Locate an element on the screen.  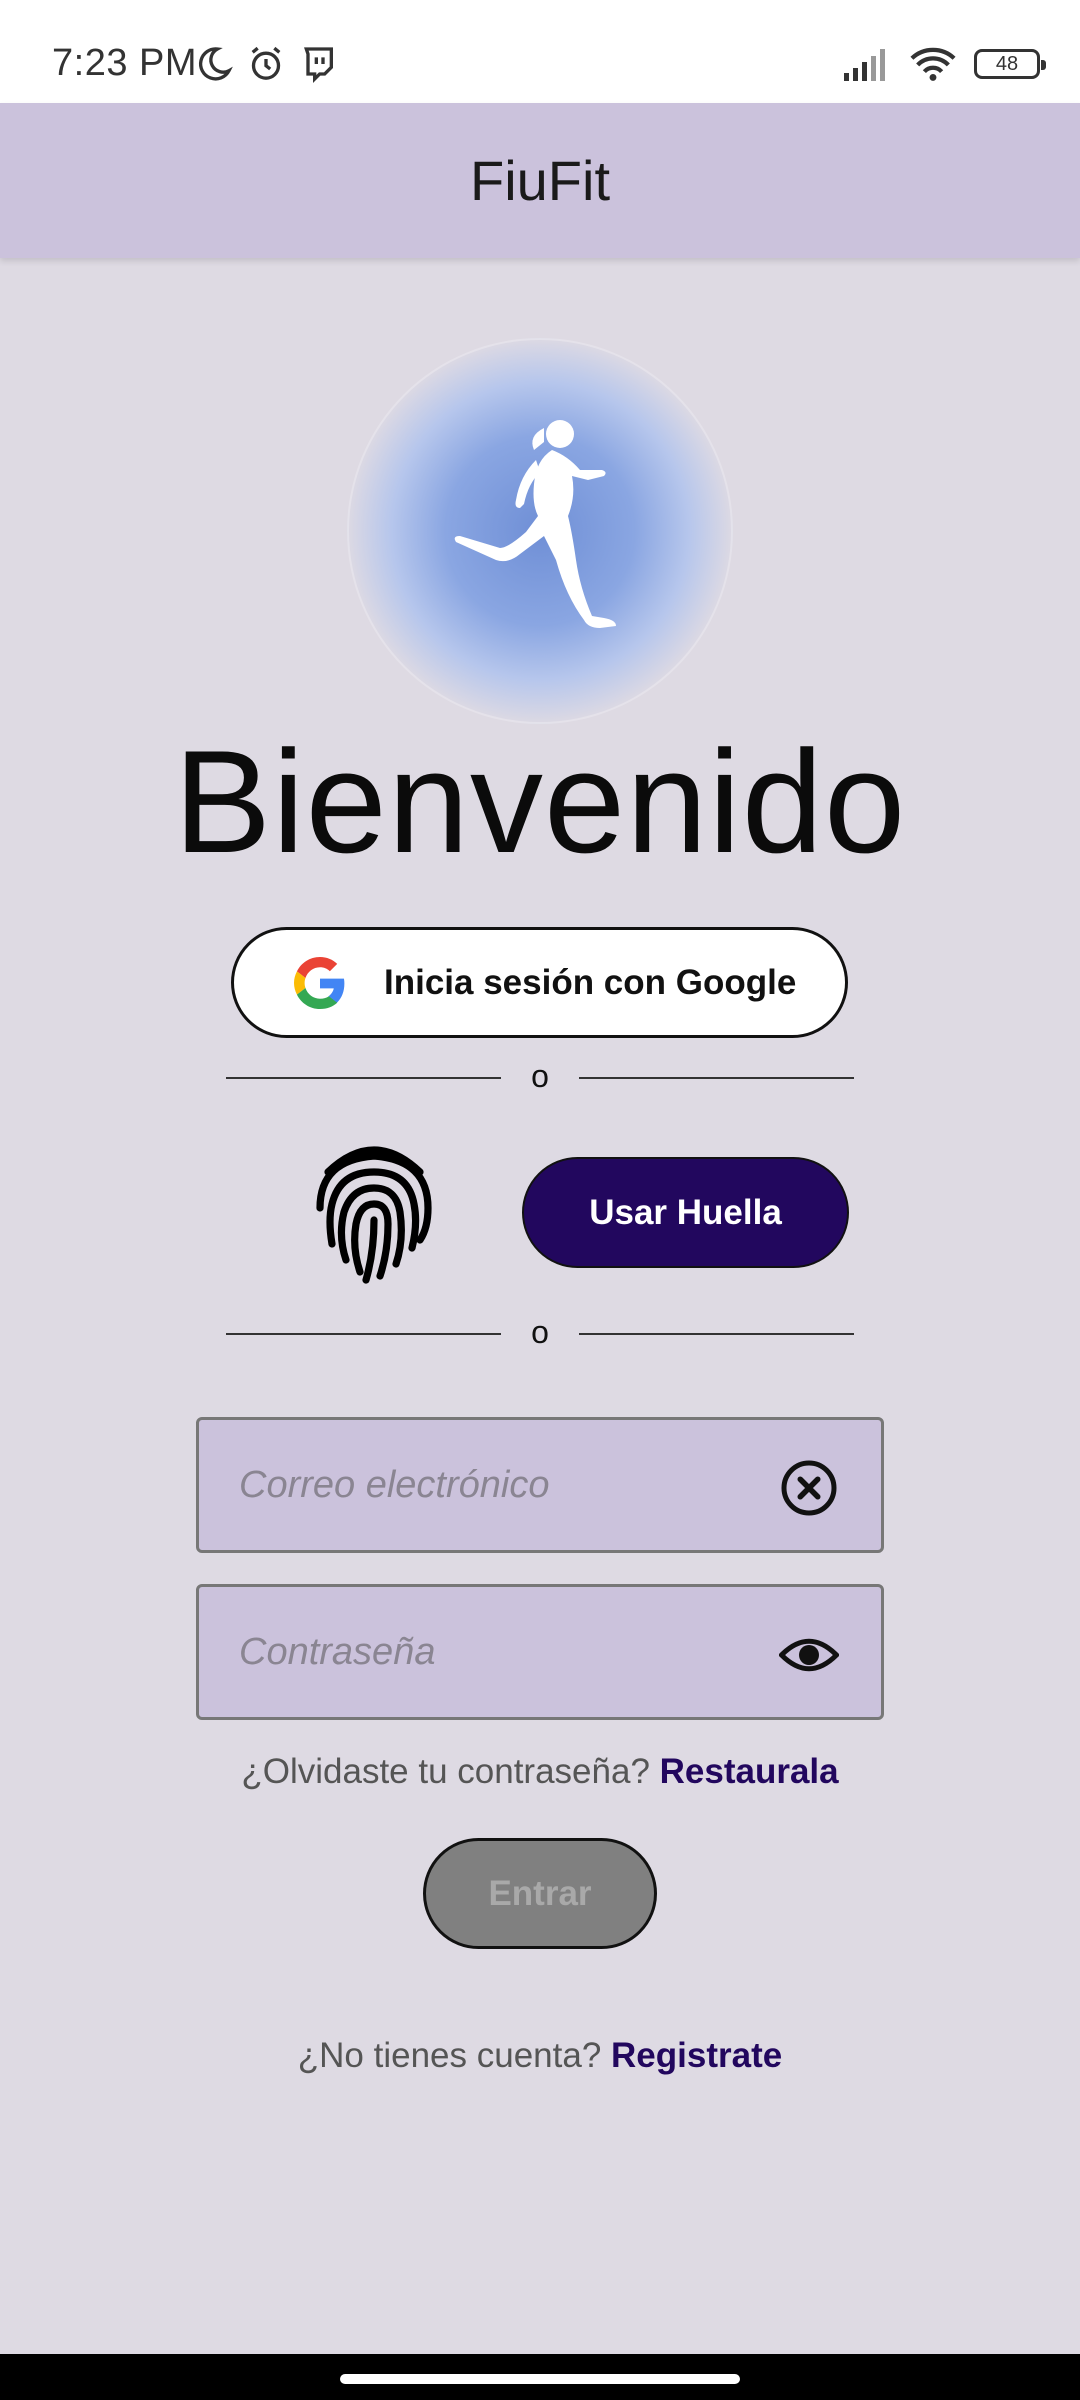
wifi-icon is located at coordinates (933, 64).